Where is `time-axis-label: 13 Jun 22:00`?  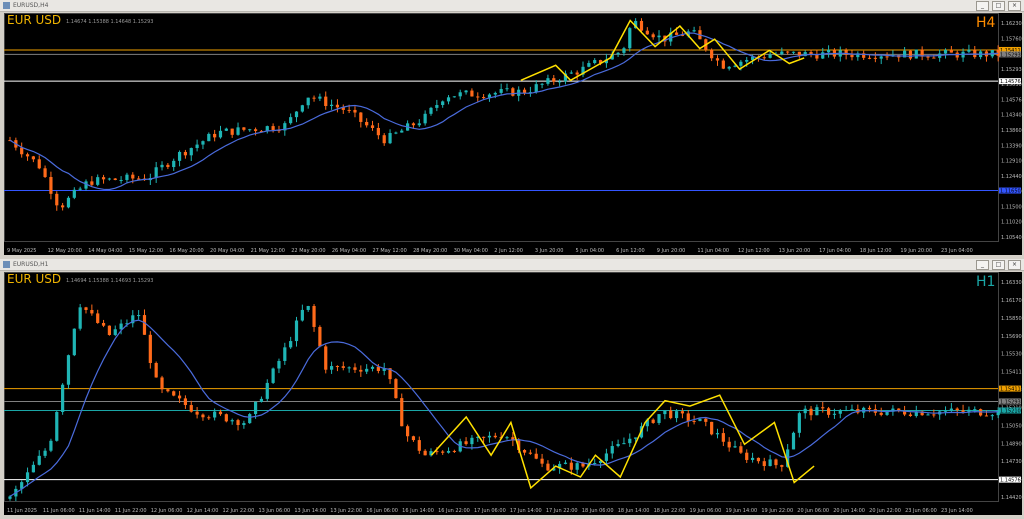 time-axis-label: 13 Jun 22:00 is located at coordinates (346, 511).